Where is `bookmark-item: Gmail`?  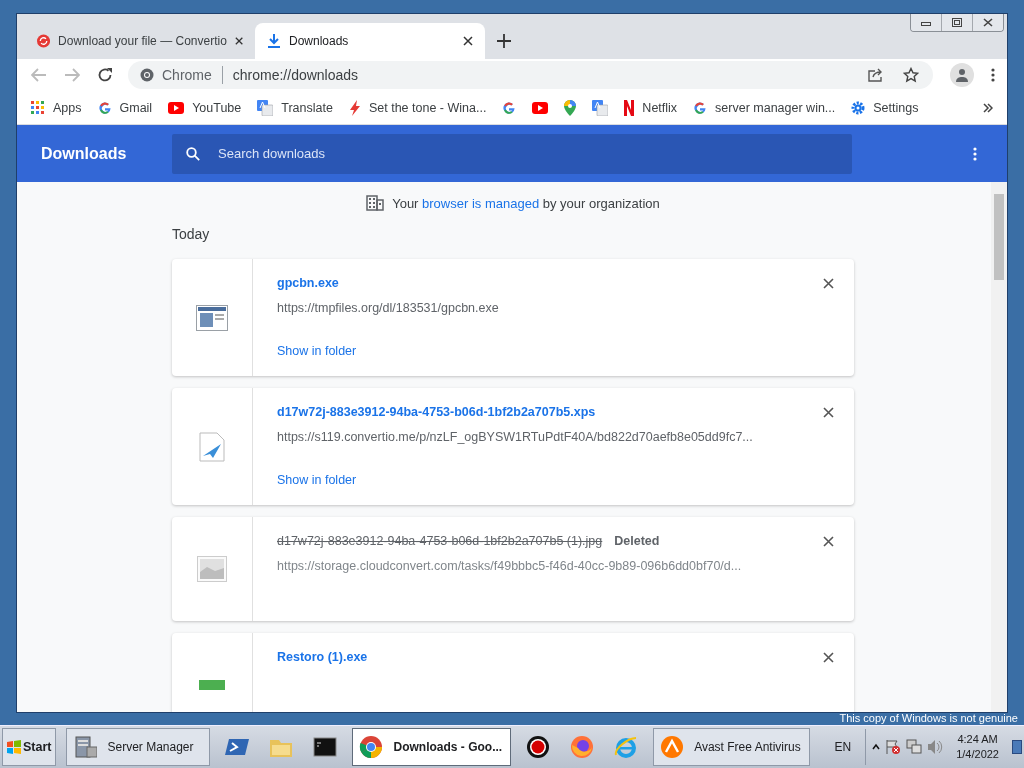
bookmark-item: Gmail is located at coordinates (125, 107).